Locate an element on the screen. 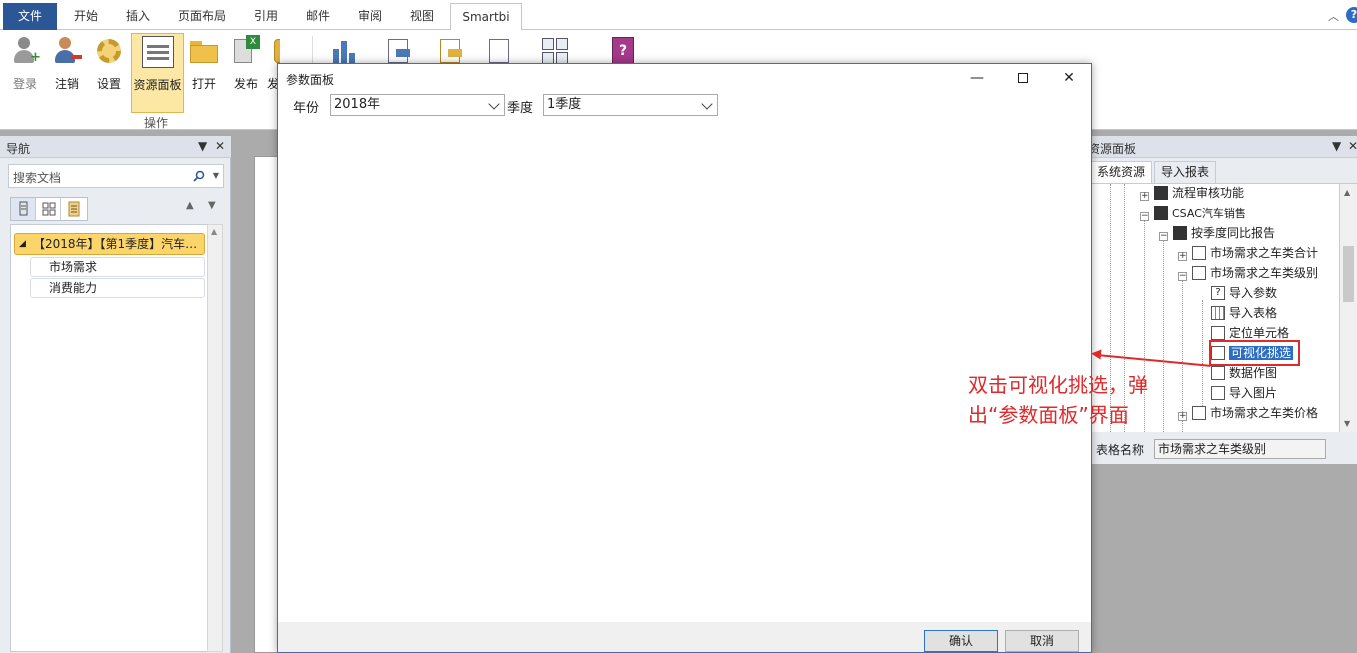  publish-button: X 发布 is located at coordinates (246, 71).